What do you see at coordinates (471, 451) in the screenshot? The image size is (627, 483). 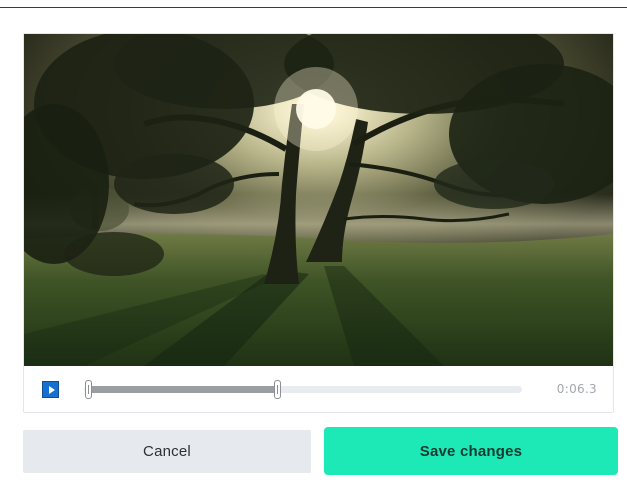 I see `save-changes-button: Save changes` at bounding box center [471, 451].